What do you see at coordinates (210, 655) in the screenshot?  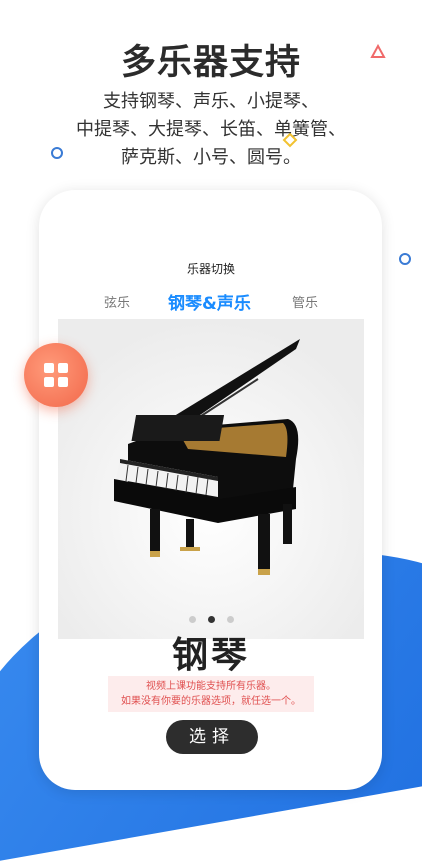 I see `instrument-name: 钢琴` at bounding box center [210, 655].